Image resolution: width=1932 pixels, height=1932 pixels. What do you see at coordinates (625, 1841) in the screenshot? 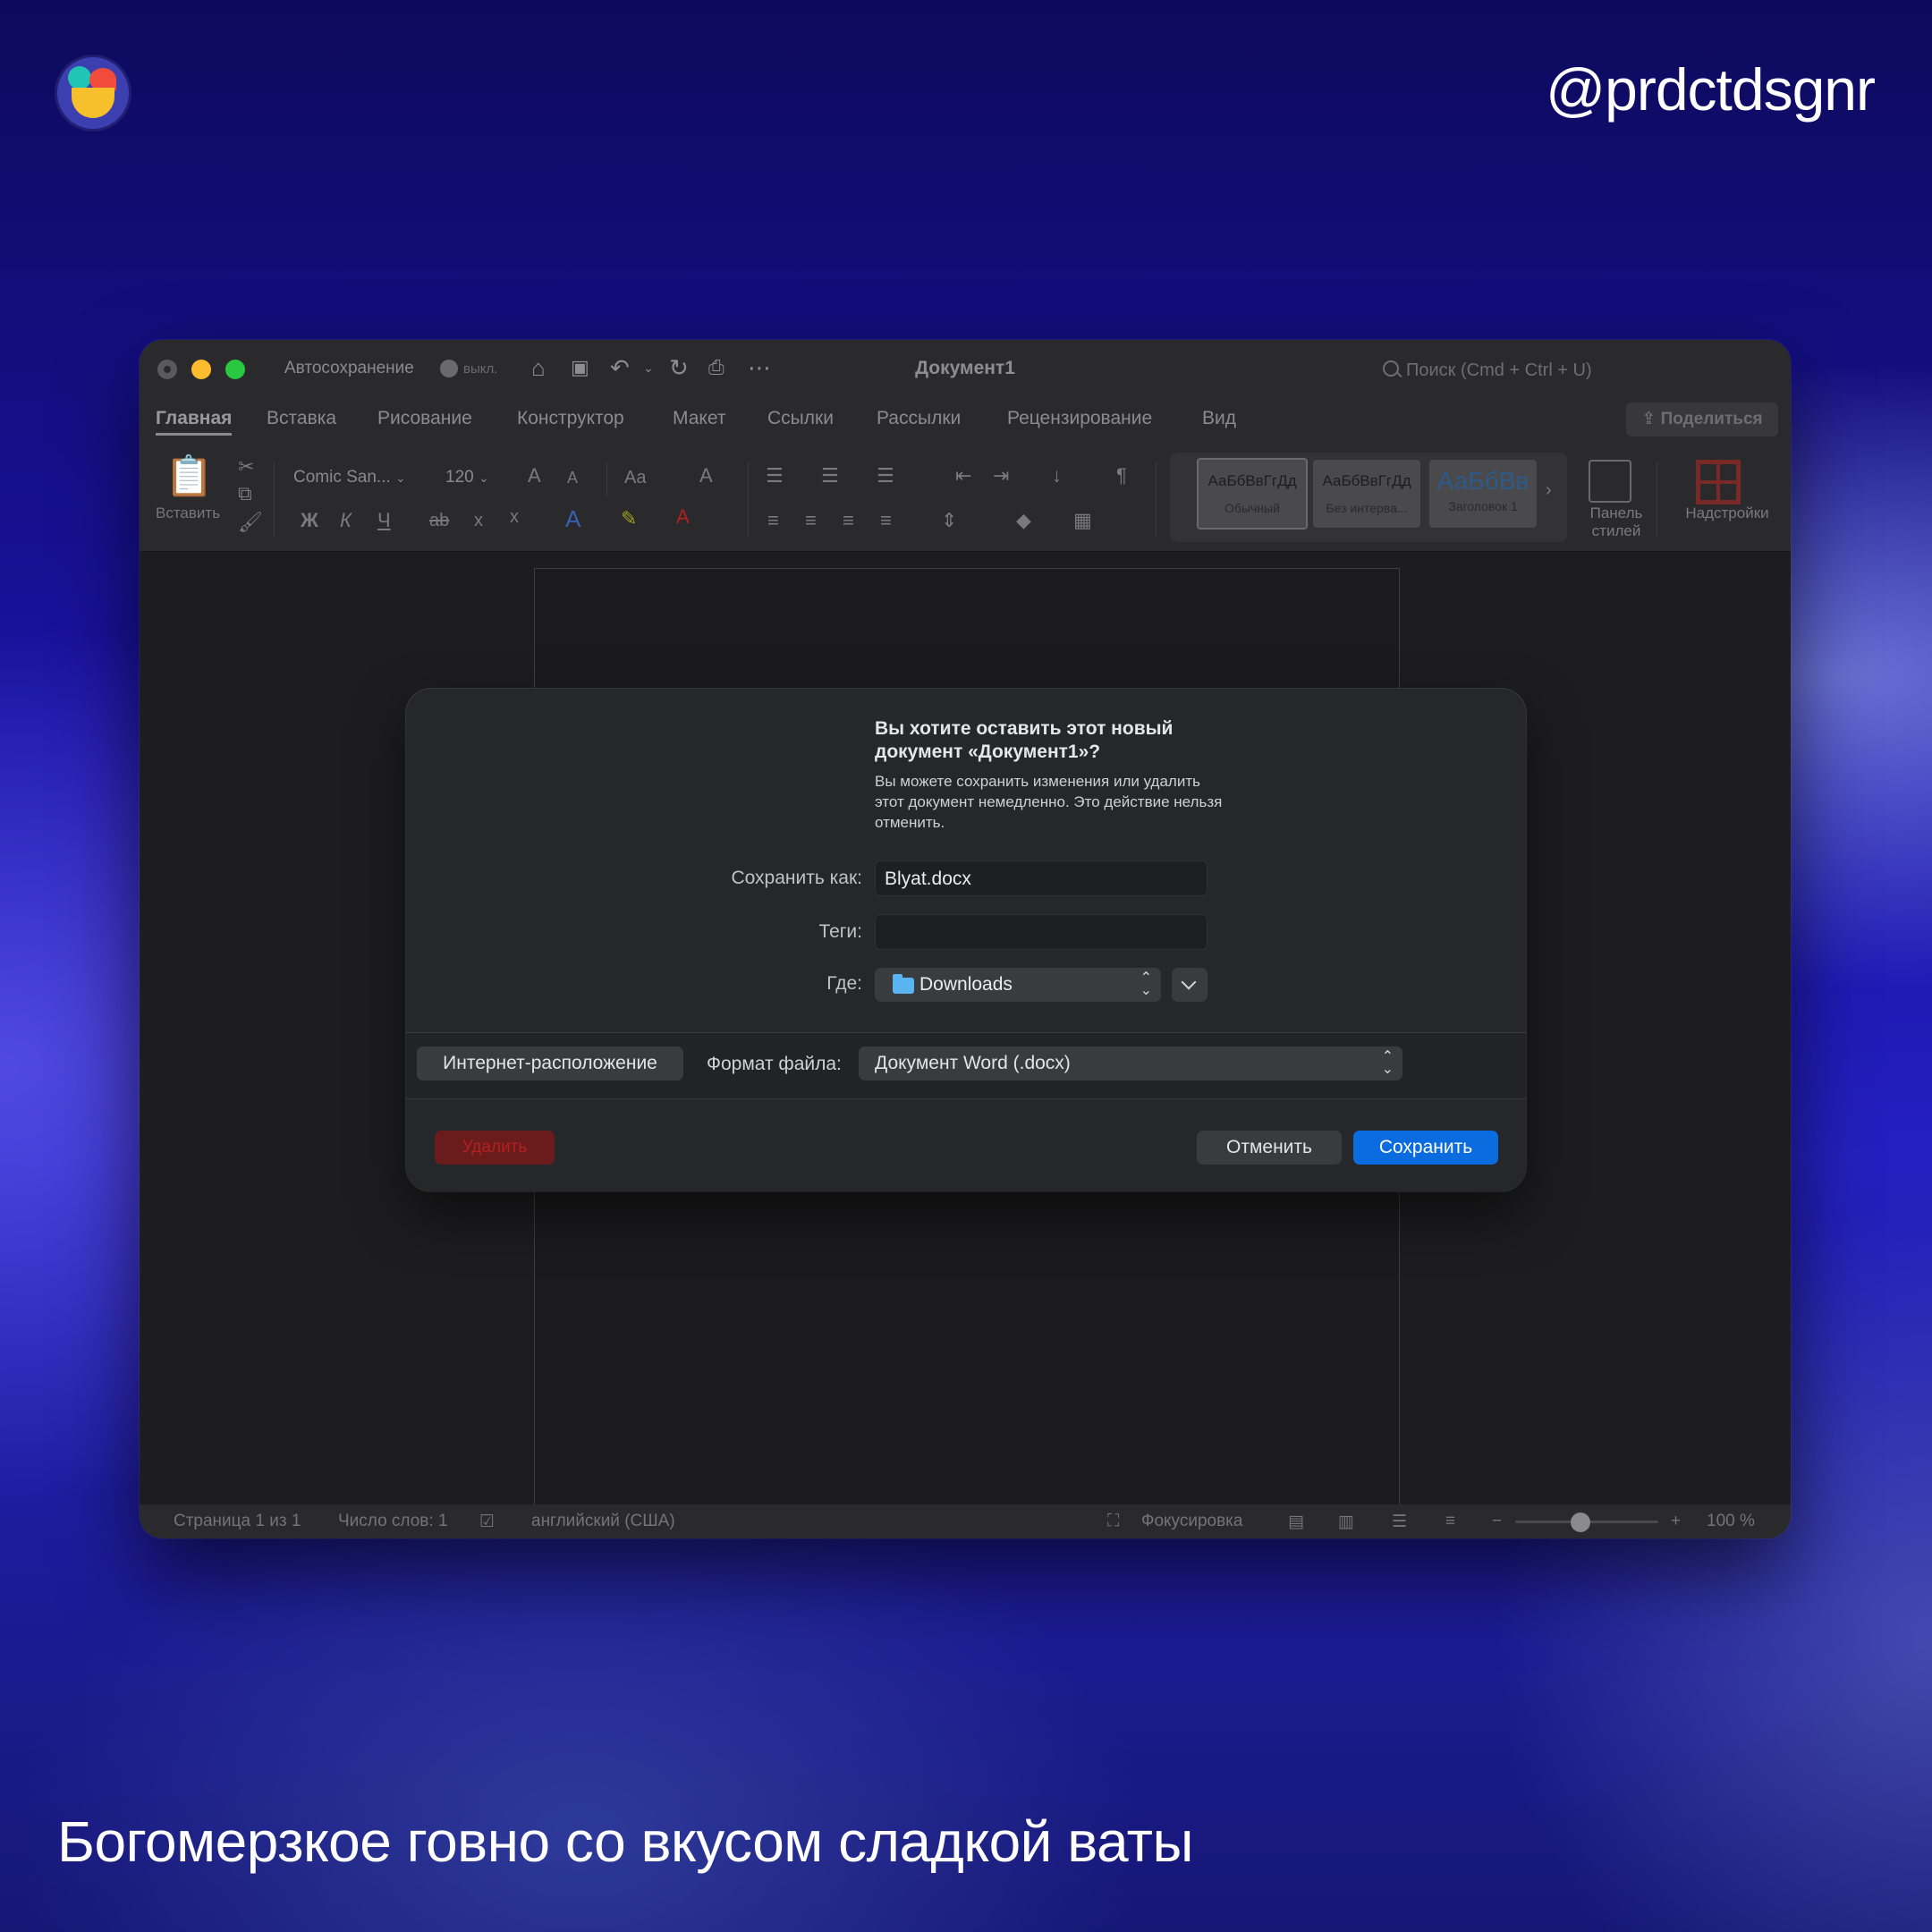
I see `post-caption: Богомерзкое говно со вкусом сладкой ваты` at bounding box center [625, 1841].